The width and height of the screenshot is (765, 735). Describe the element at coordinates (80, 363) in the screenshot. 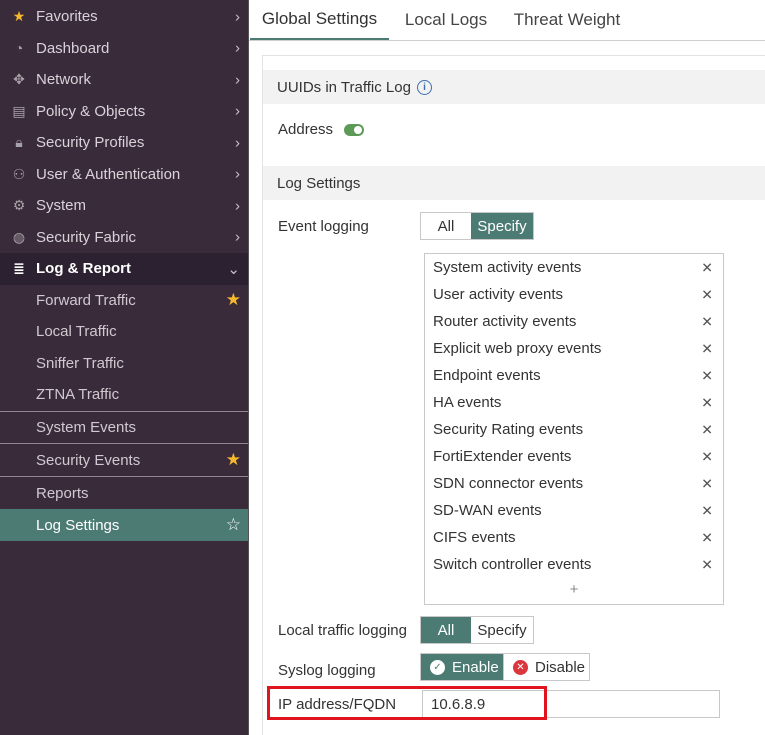

I see `sidebar-subitem-label: Sniffer Traffic` at that location.